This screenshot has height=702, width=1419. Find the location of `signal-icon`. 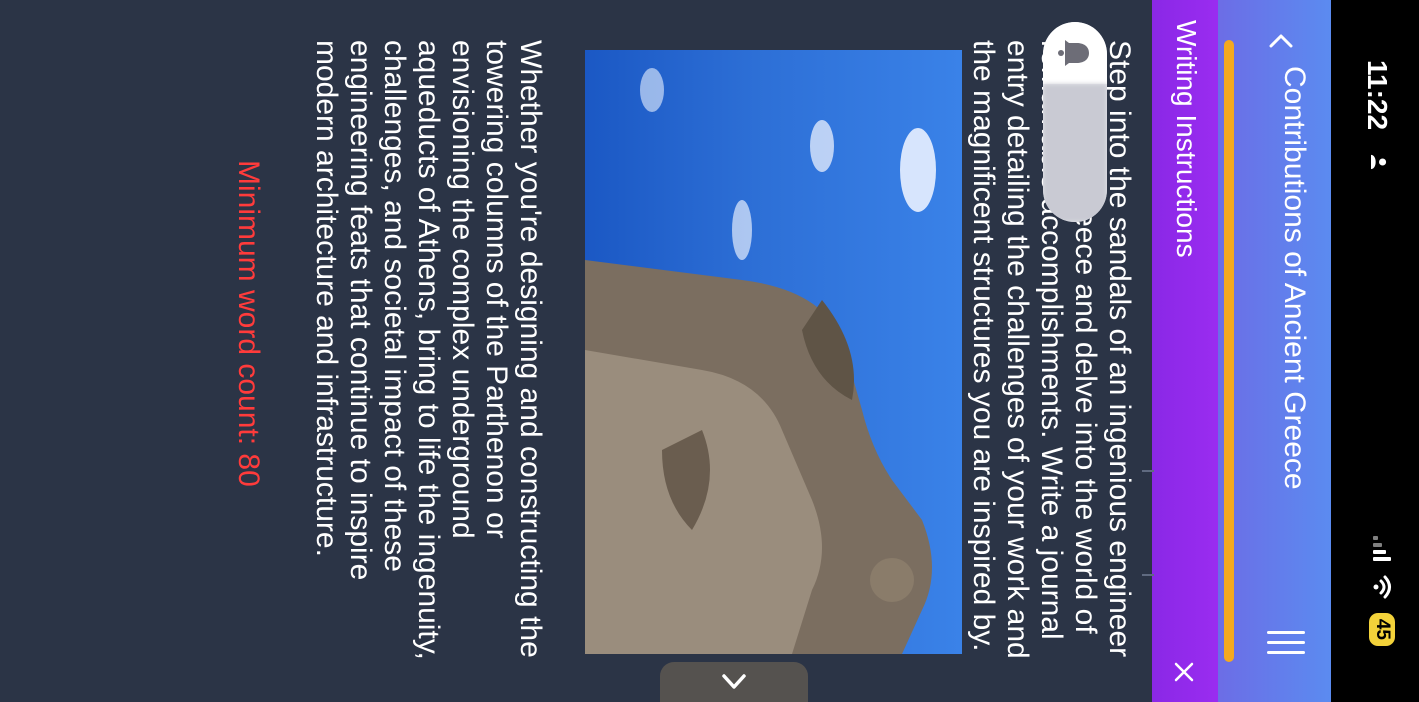

signal-icon is located at coordinates (1382, 548).